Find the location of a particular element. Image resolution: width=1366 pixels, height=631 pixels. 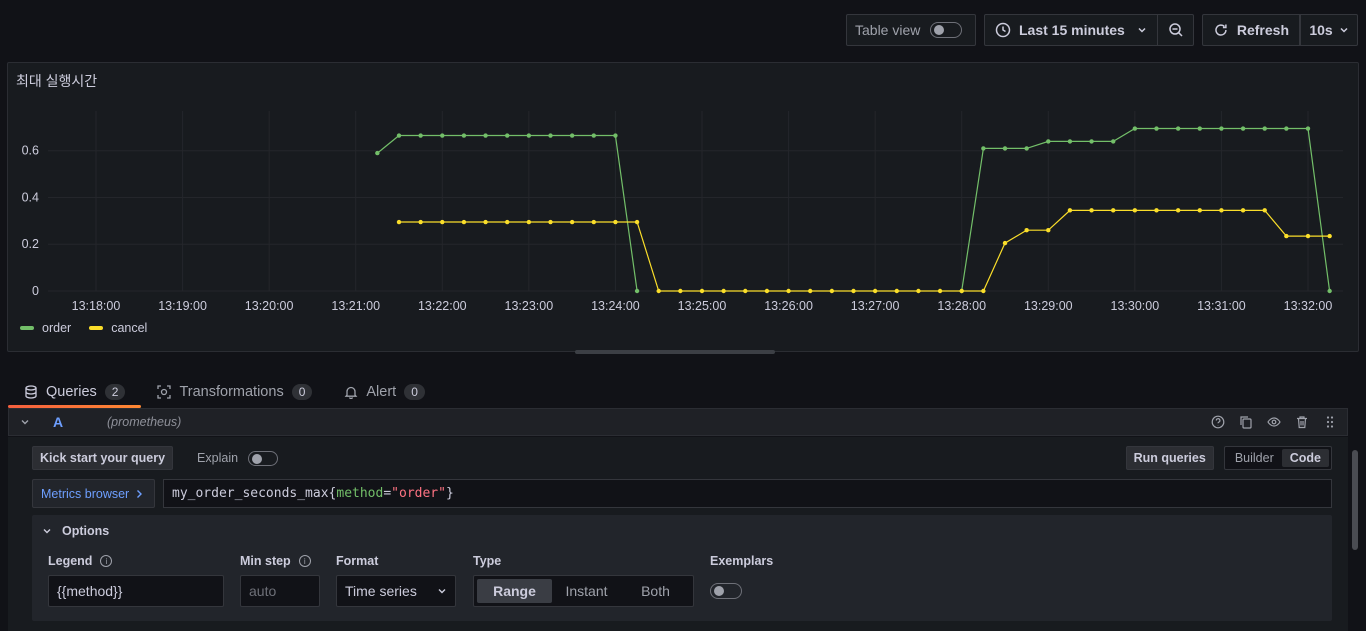

mode-builder: Builder is located at coordinates (1254, 458).